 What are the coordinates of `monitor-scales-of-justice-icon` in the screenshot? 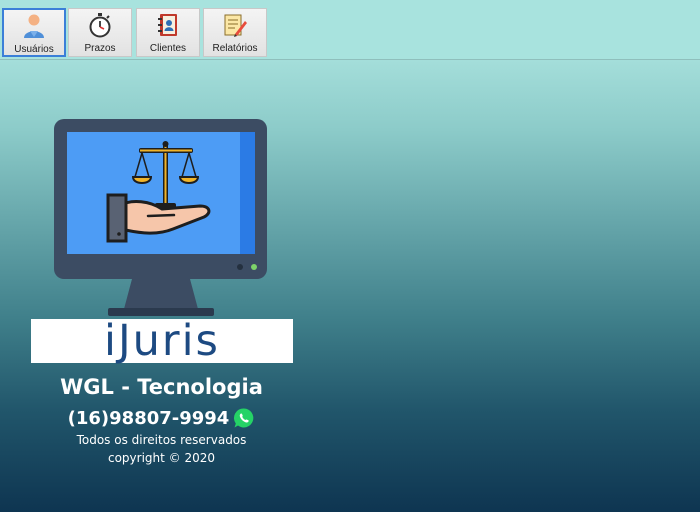 It's located at (160, 217).